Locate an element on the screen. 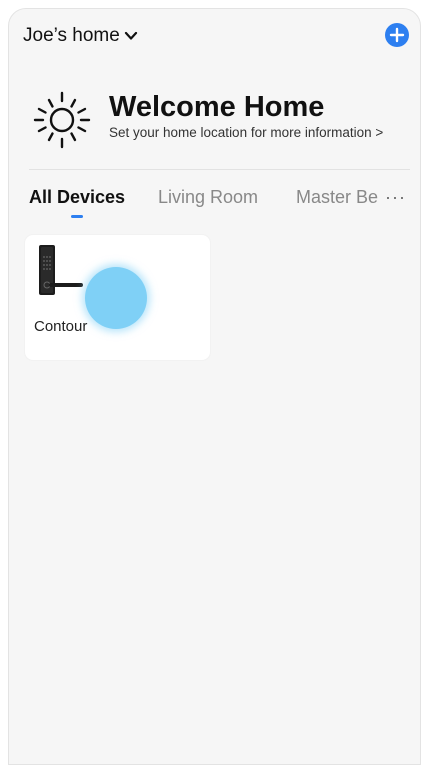  tab-living-room: Living Room is located at coordinates (208, 197).